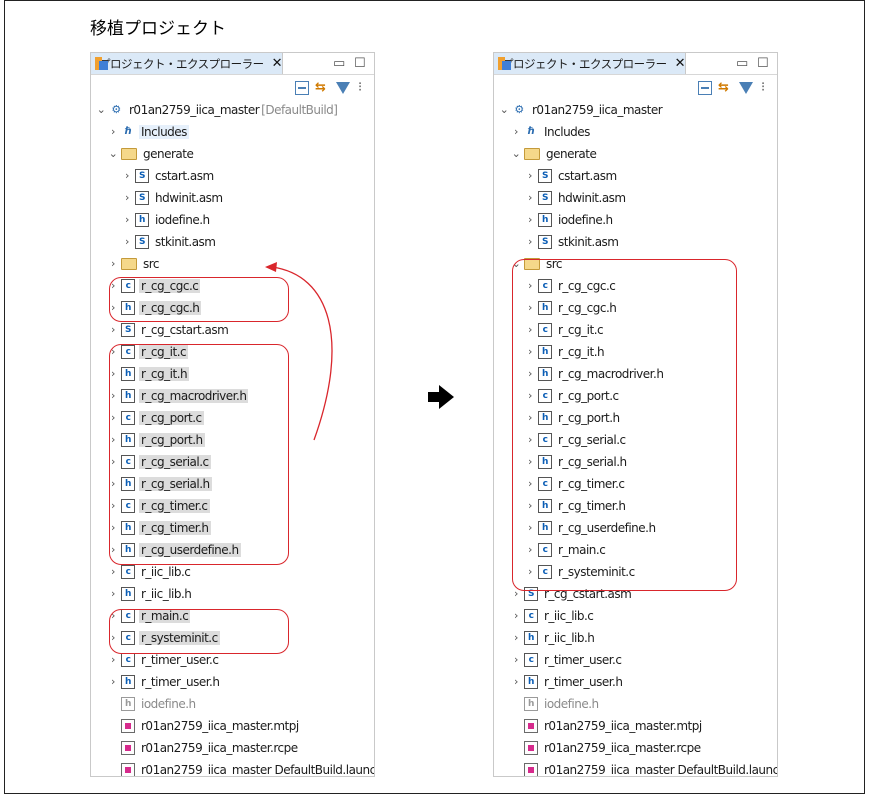  What do you see at coordinates (271, 267) in the screenshot?
I see `move-arrowhead` at bounding box center [271, 267].